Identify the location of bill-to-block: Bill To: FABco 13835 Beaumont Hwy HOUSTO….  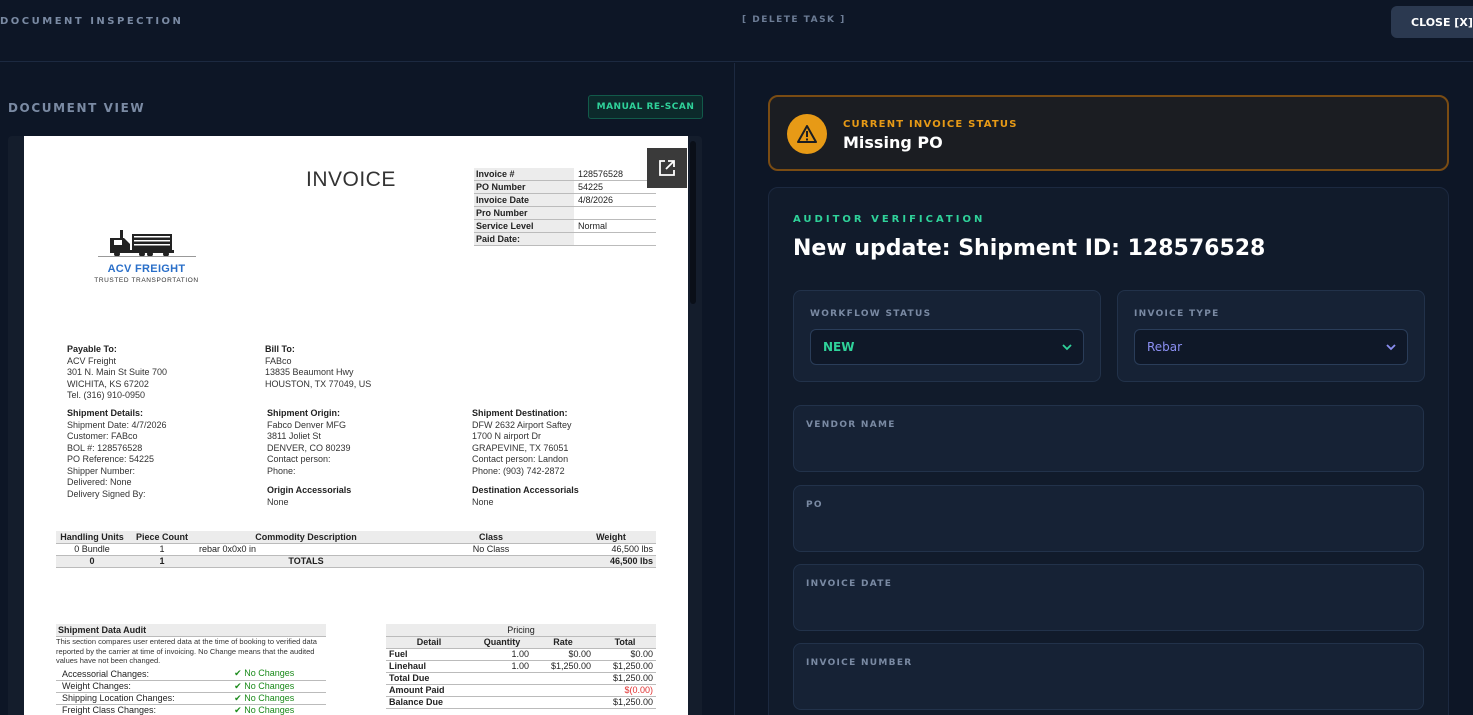
(318, 366).